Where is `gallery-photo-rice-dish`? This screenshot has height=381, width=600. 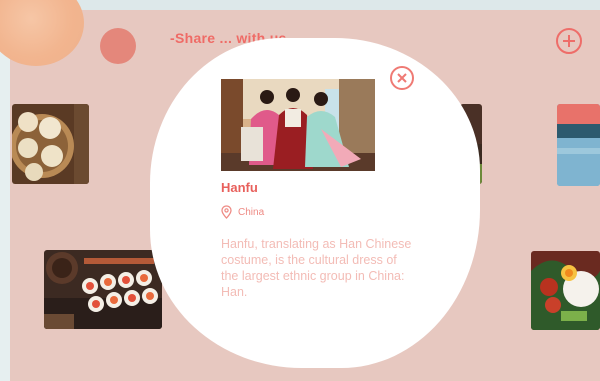 gallery-photo-rice-dish is located at coordinates (565, 290).